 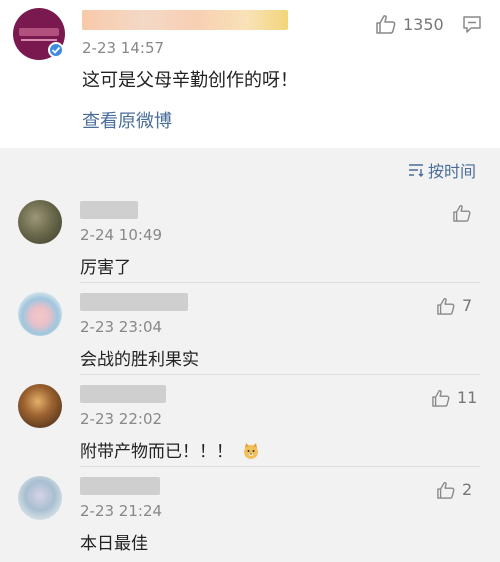 I want to click on comment-text: 附带产物而已！！！, so click(x=170, y=449).